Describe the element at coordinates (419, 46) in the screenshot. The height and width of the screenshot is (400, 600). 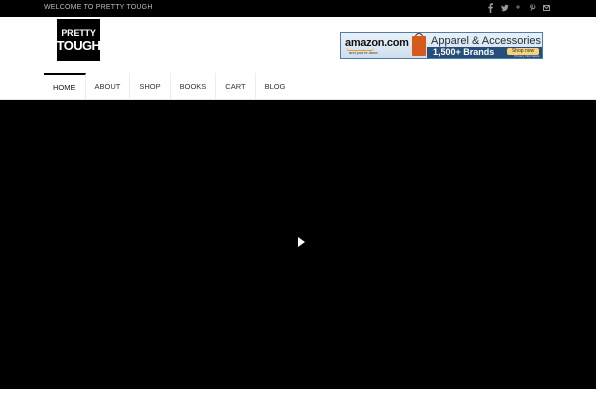
I see `shopping-bag-icon` at that location.